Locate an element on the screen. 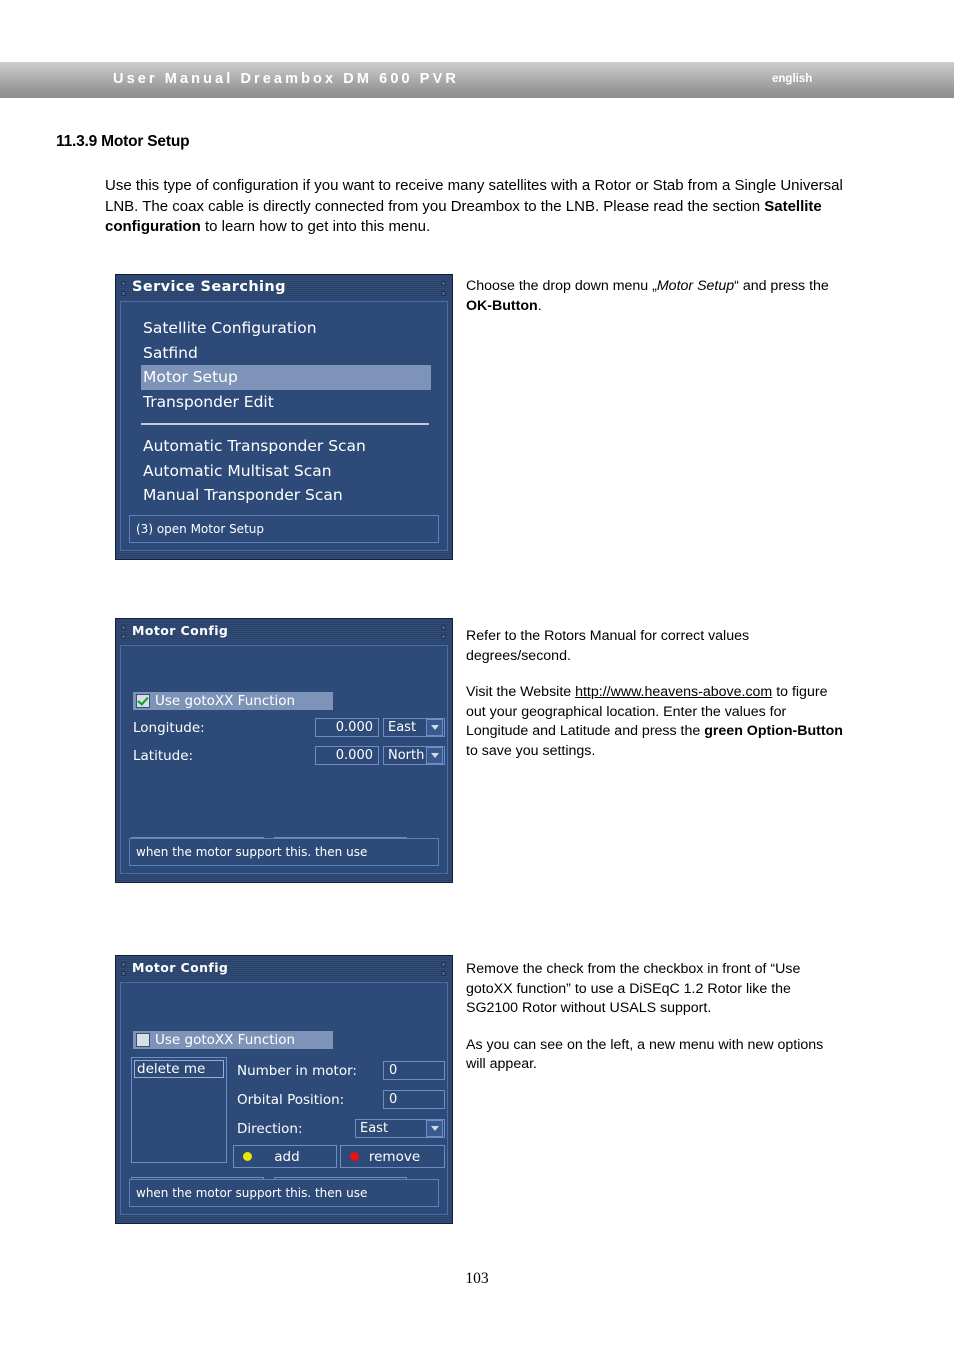 This screenshot has height=1350, width=954. menu-separator is located at coordinates (285, 424).